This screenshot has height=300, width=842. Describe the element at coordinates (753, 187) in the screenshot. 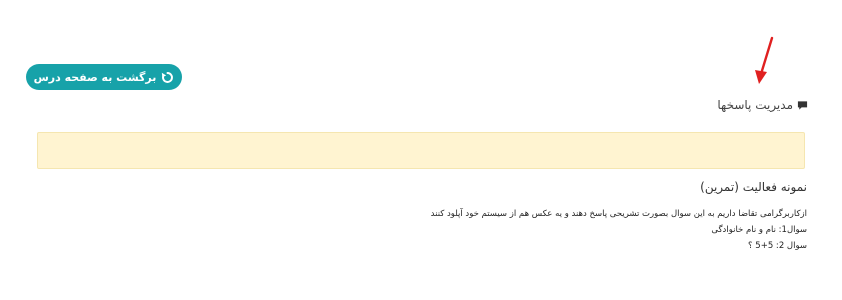

I see `activity-title: نمونه فعالیت (تمرین)` at that location.